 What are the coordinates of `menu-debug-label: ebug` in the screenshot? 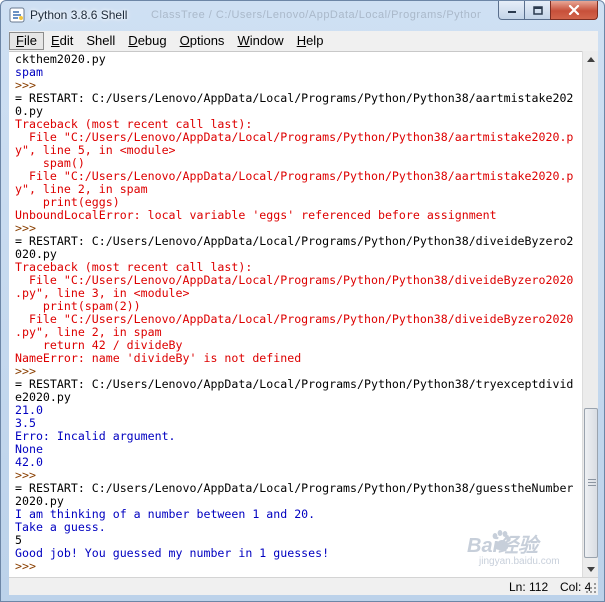 It's located at (152, 40).